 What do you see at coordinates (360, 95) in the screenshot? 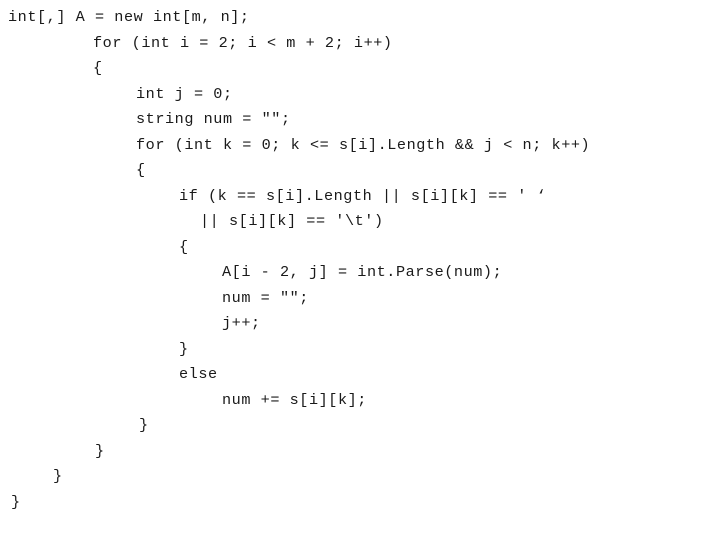
I see `code-line: int j = 0;` at bounding box center [360, 95].